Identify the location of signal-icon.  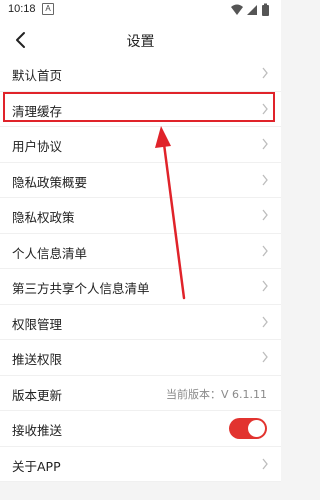
(252, 10).